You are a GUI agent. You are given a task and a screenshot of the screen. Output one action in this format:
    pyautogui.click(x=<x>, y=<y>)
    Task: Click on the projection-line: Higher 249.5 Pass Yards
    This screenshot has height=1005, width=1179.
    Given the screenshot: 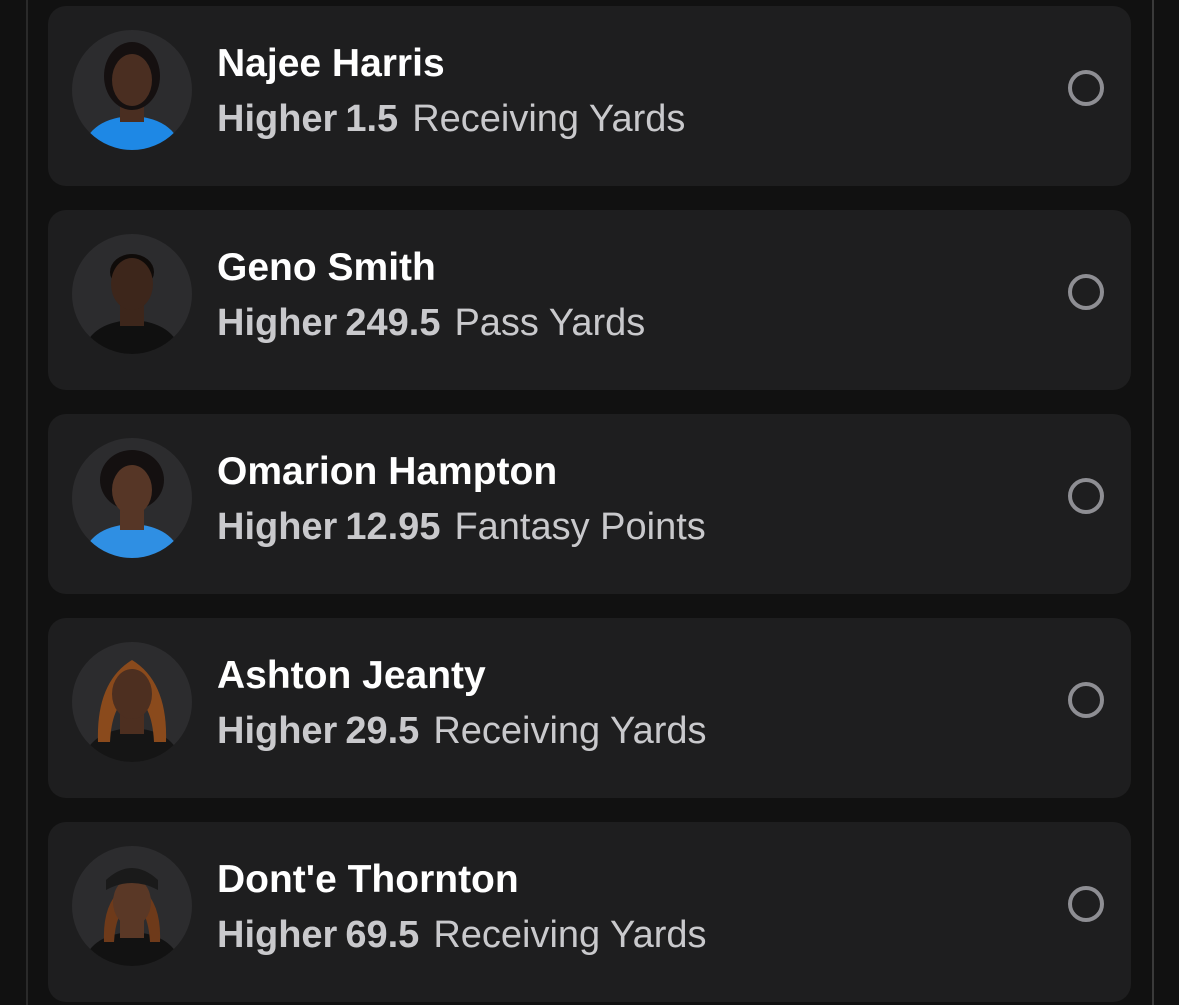 What is the action you would take?
    pyautogui.click(x=431, y=323)
    